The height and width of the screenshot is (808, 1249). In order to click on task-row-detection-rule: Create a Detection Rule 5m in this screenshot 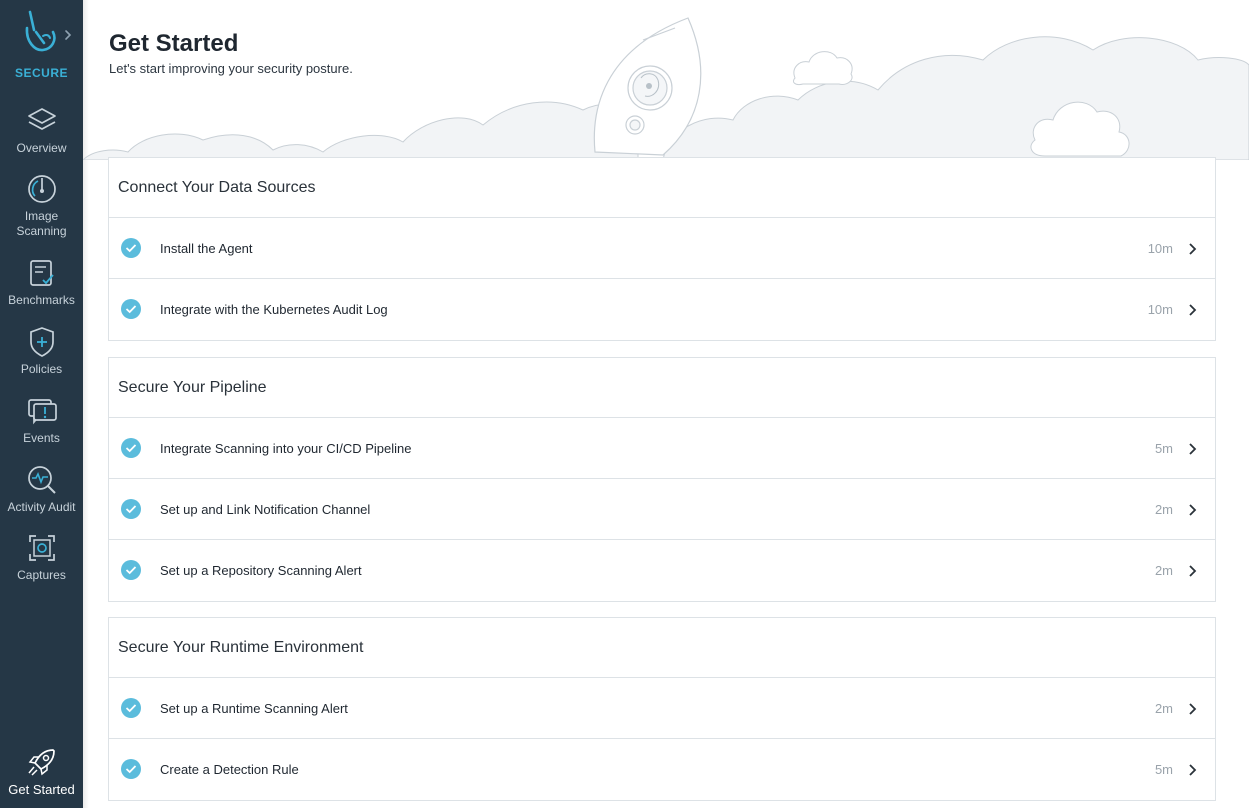, I will do `click(662, 769)`.